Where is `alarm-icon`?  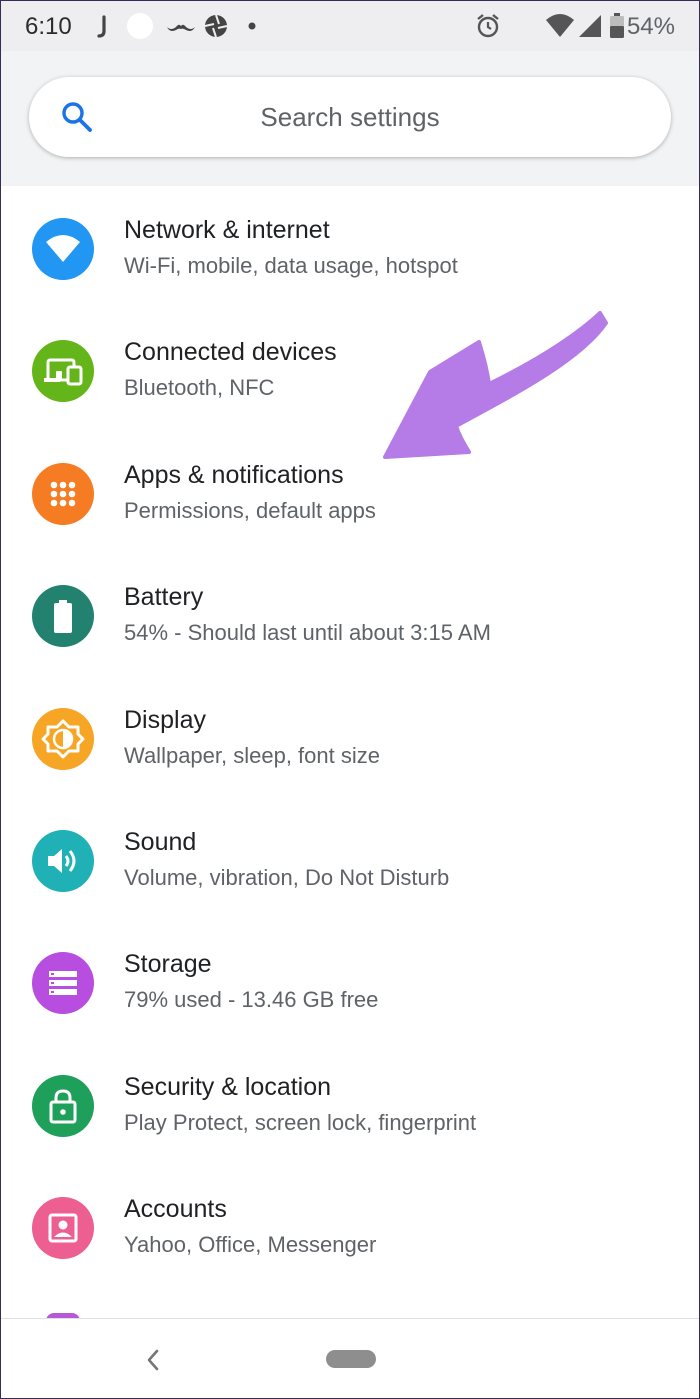 alarm-icon is located at coordinates (488, 26).